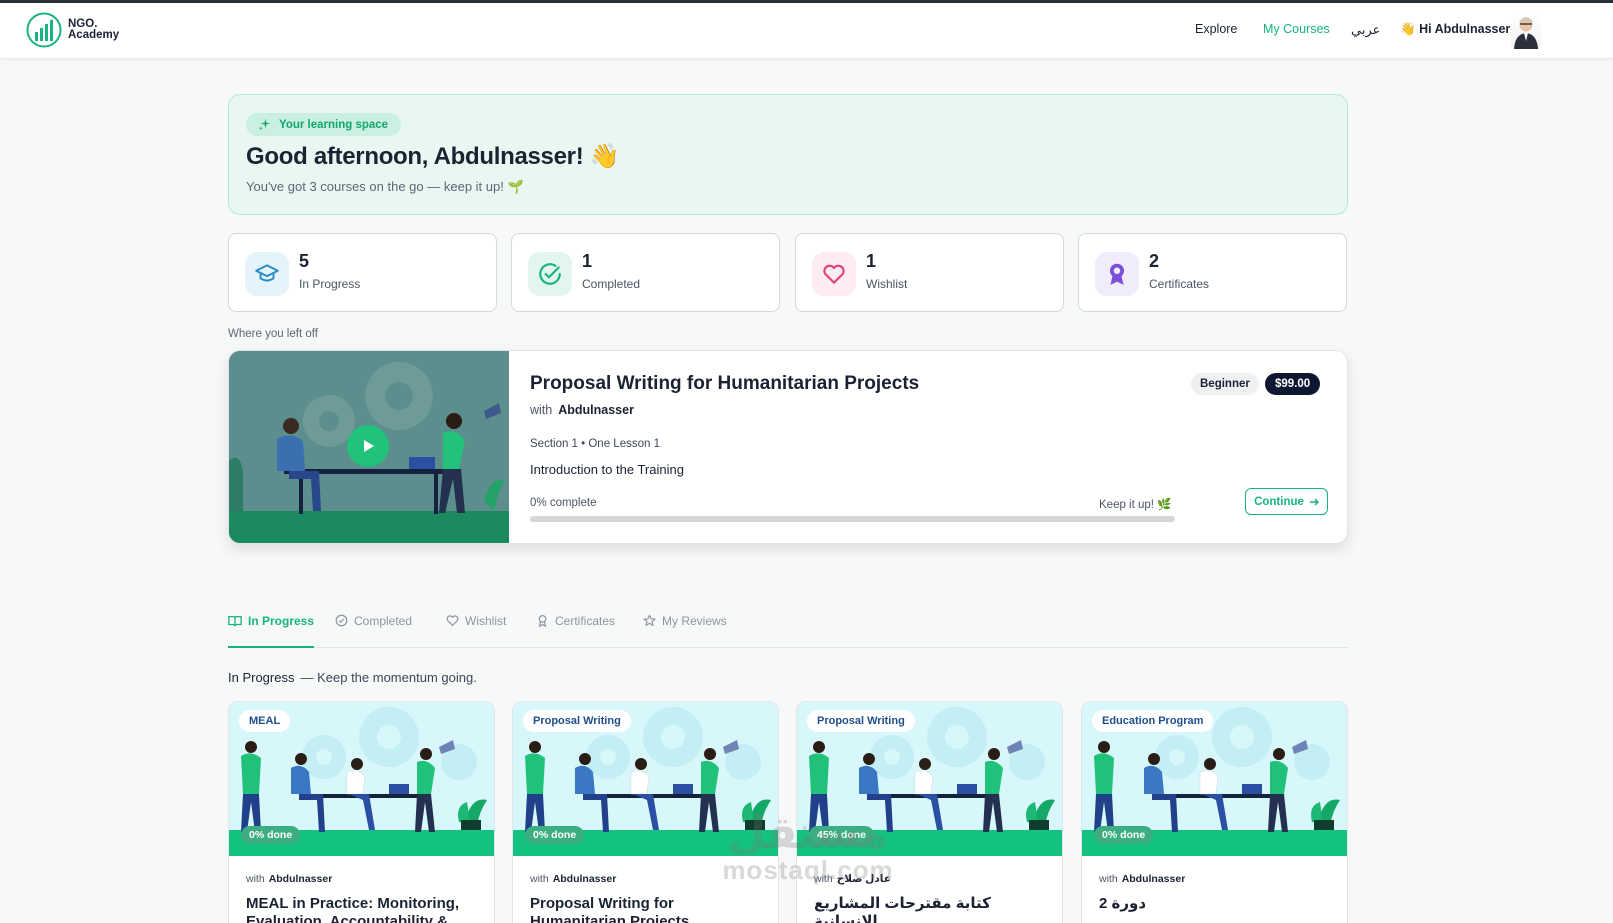 The height and width of the screenshot is (923, 1613). Describe the element at coordinates (273, 334) in the screenshot. I see `resume-caption: Where you left off` at that location.